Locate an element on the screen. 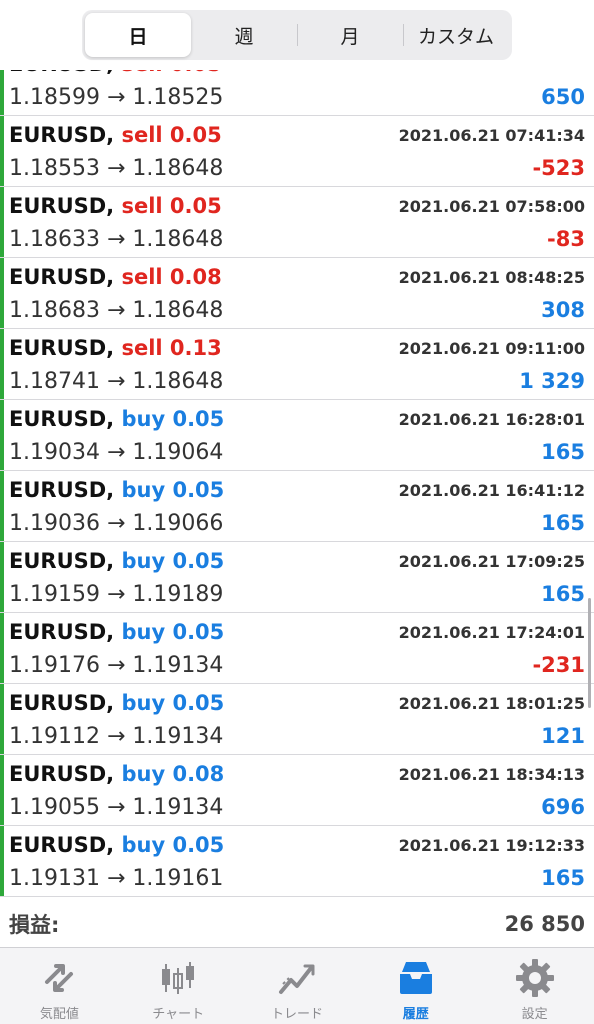 The image size is (594, 1024). tab-trade-label: トレード is located at coordinates (296, 1014).